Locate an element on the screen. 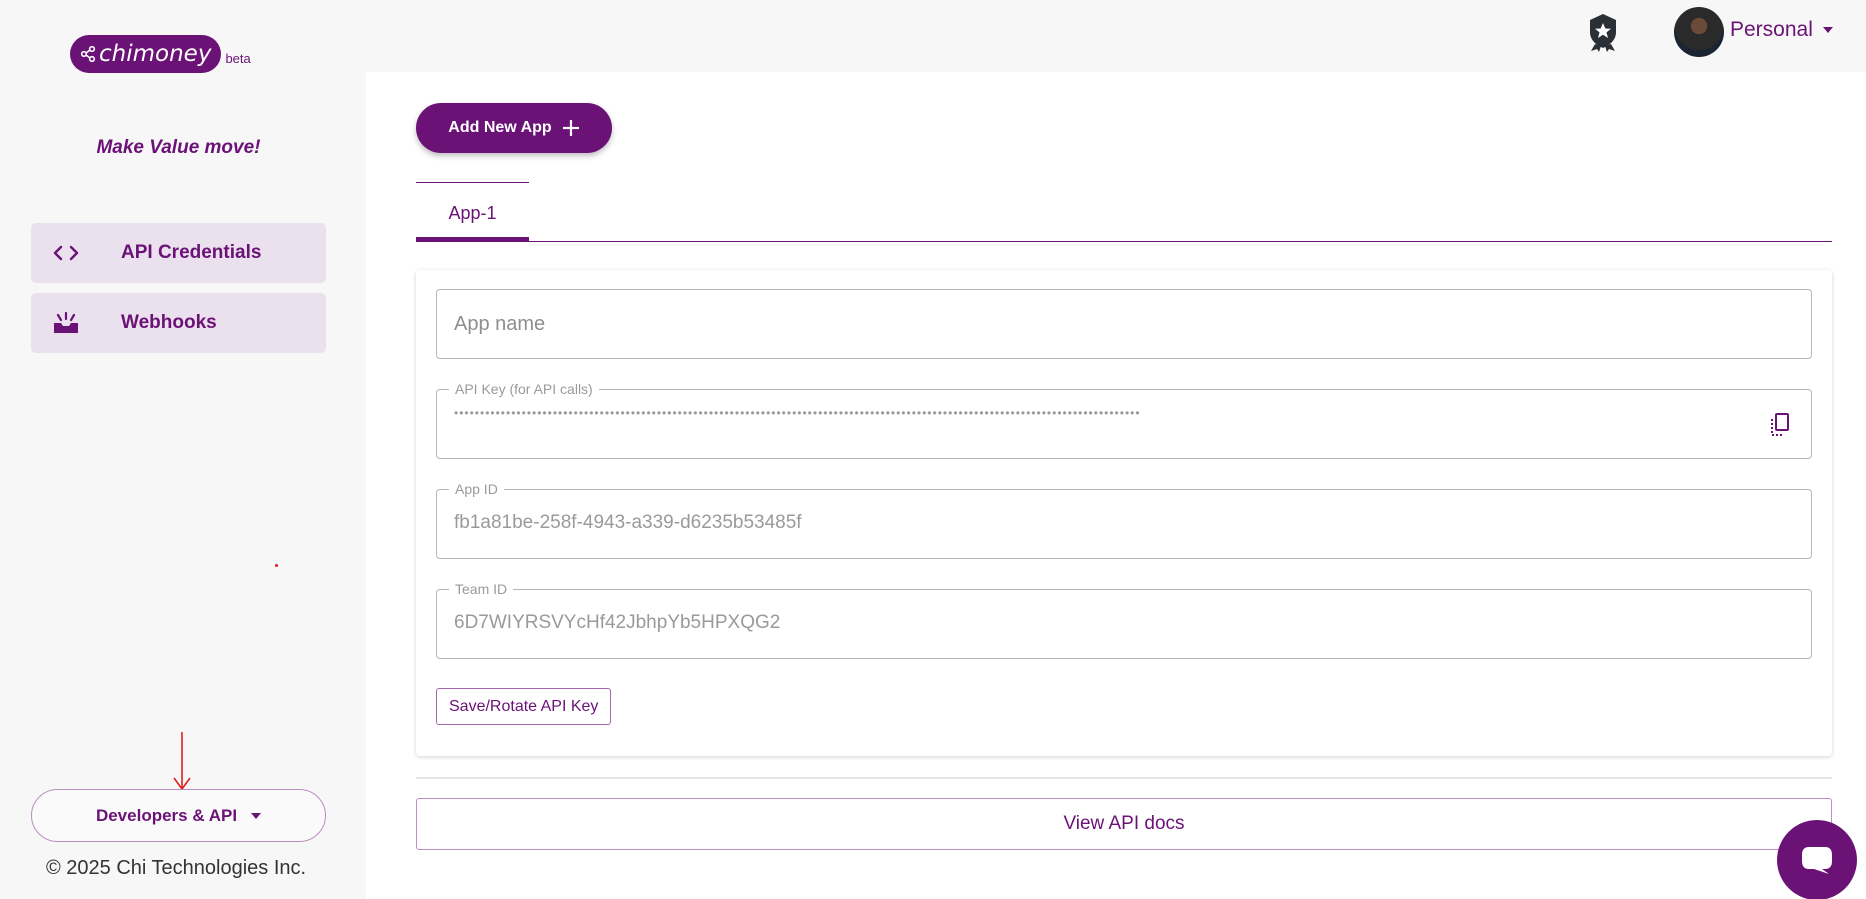 The height and width of the screenshot is (899, 1866). sidebar-item-api-credentials: API Credentials is located at coordinates (178, 253).